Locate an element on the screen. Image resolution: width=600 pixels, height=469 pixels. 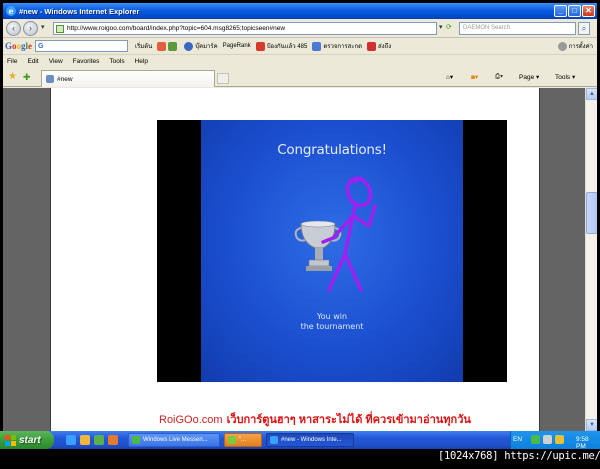
back-button: ‹ is located at coordinates (13, 28).